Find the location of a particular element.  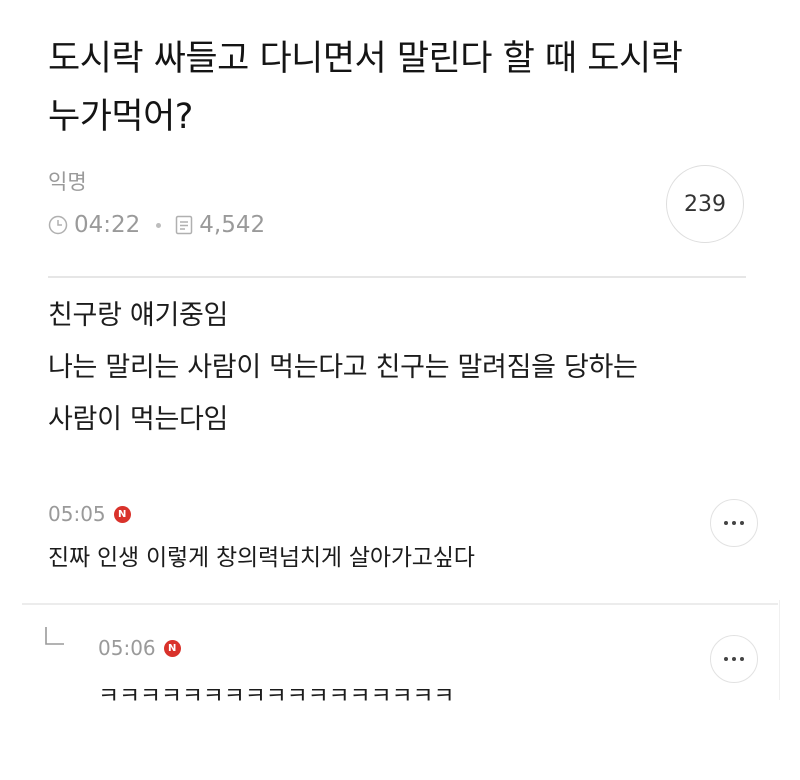

post-body-line: 친구랑 얘기중임 is located at coordinates (138, 315).